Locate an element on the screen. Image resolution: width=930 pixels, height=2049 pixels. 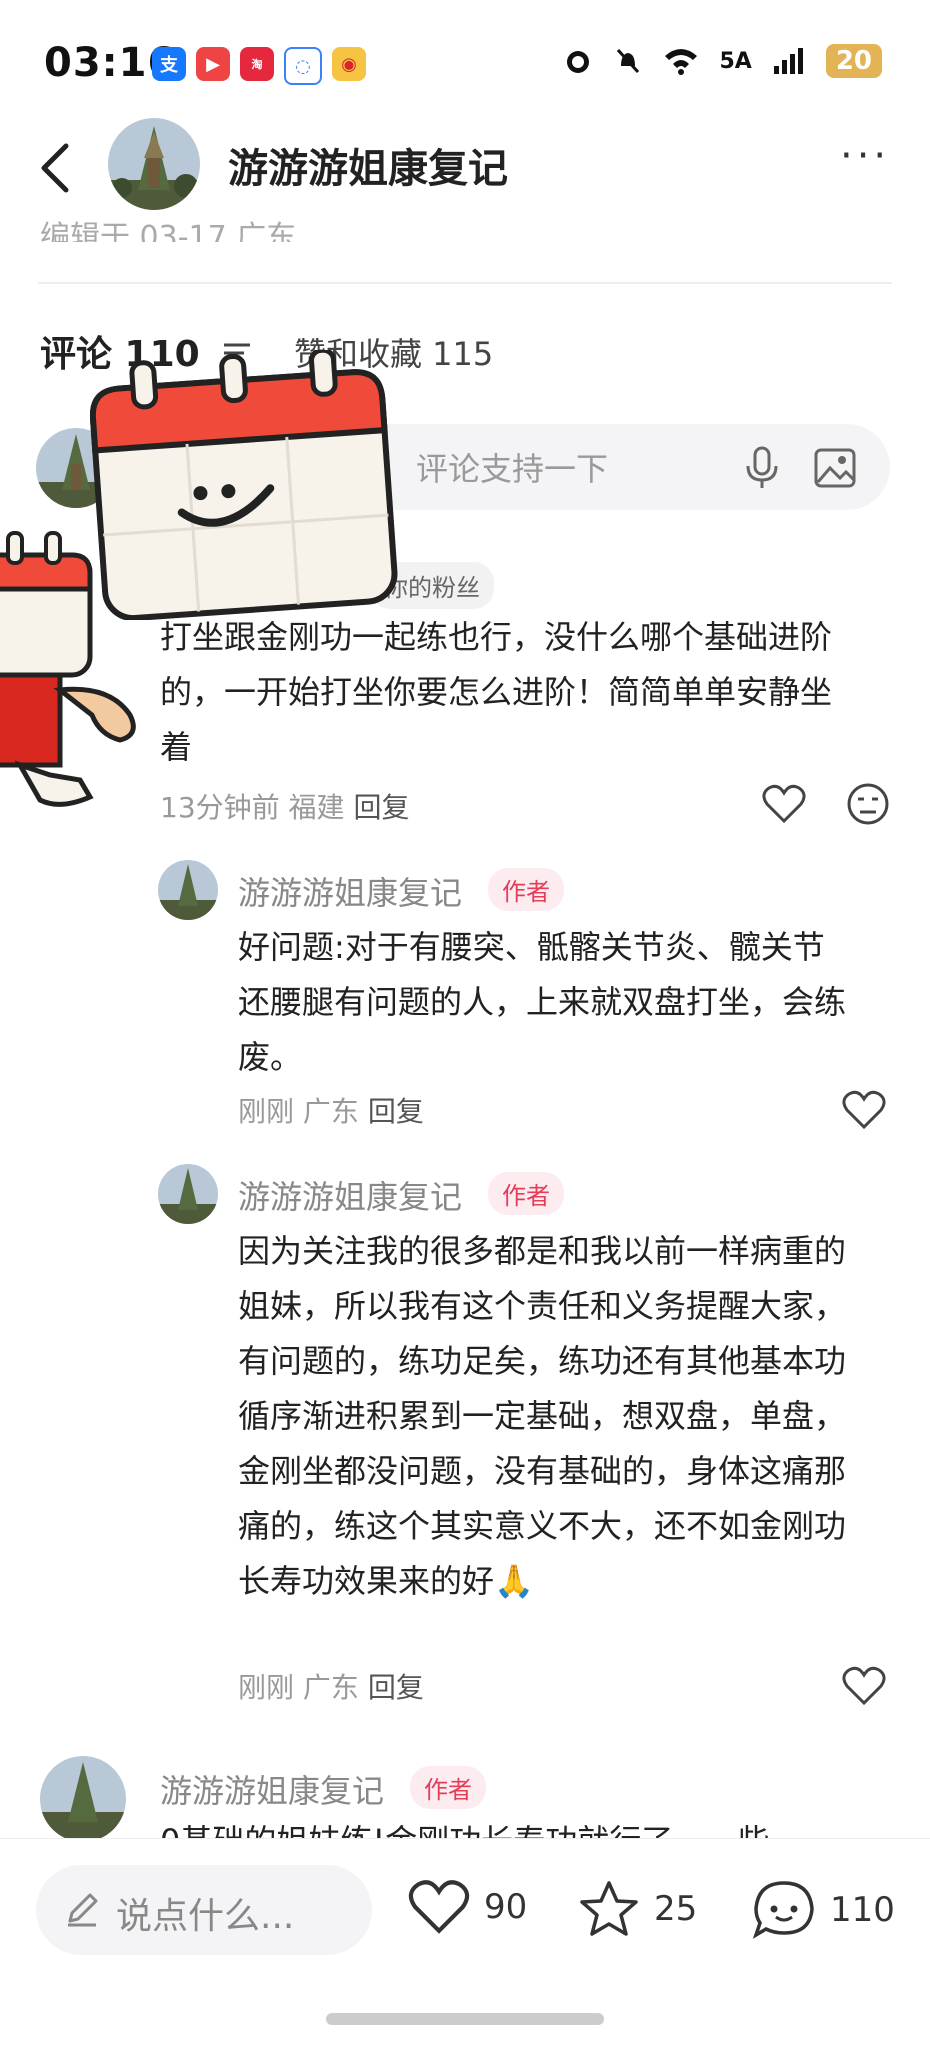
star-icon is located at coordinates (609, 1908).